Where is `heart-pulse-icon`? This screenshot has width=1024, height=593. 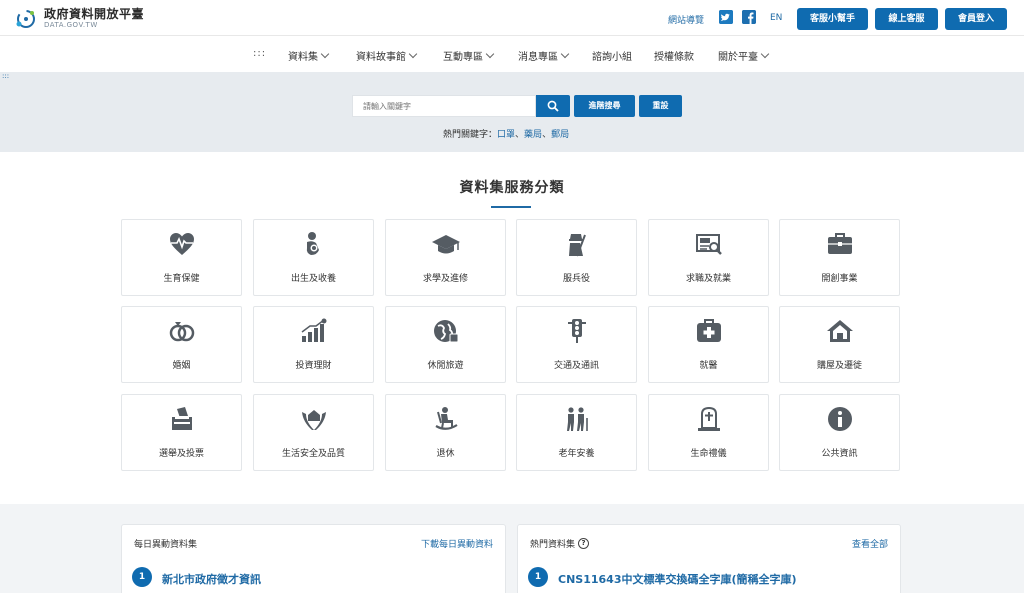 heart-pulse-icon is located at coordinates (181, 244).